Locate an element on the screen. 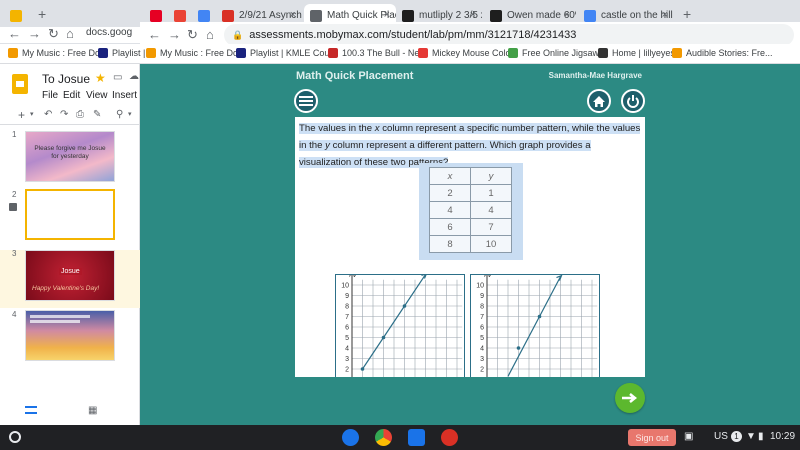 The image size is (800, 450). bookmark-item: Playlist | is located at coordinates (121, 53).